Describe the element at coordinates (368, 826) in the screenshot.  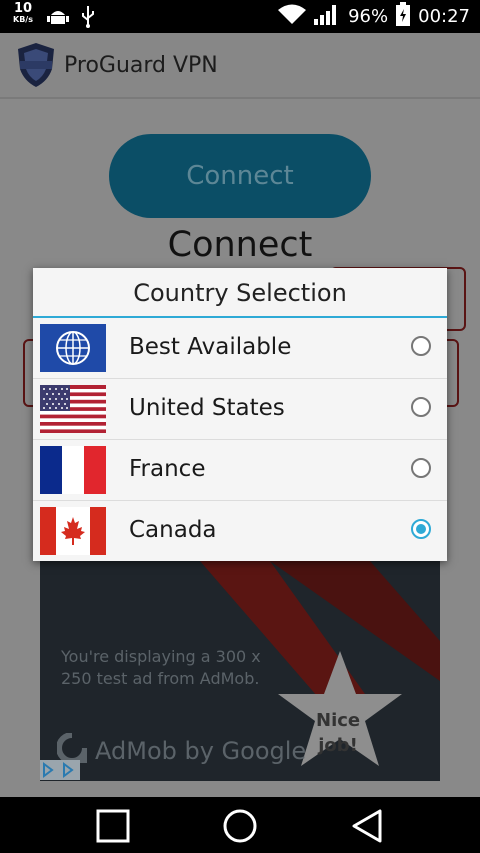
I see `back-icon` at that location.